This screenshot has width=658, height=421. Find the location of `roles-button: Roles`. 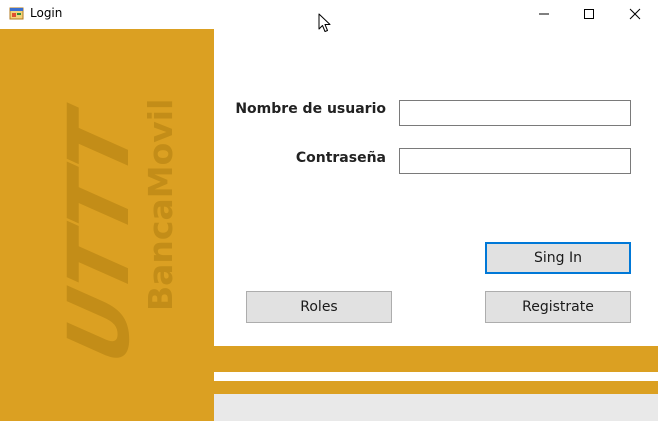

roles-button: Roles is located at coordinates (319, 307).